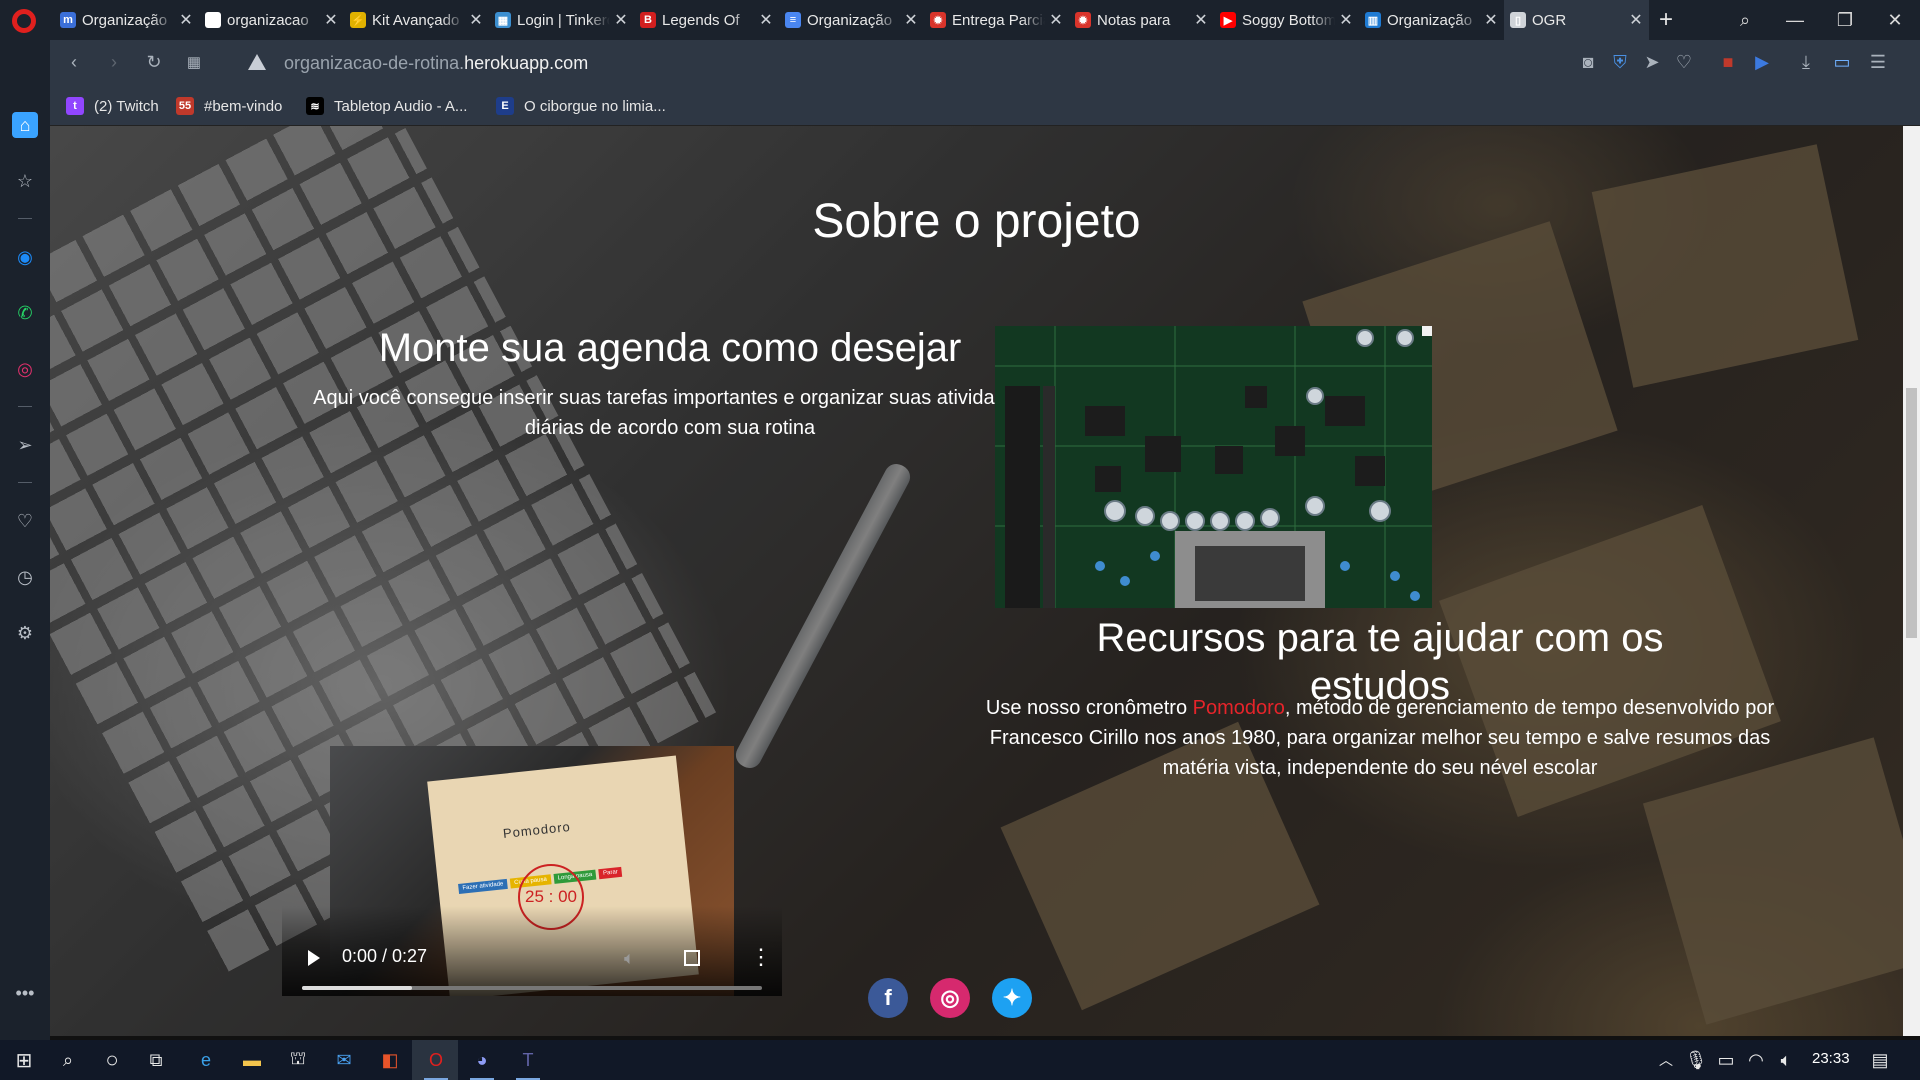 Image resolution: width=1920 pixels, height=1080 pixels. I want to click on tab-title: Entrega Parcial, so click(998, 20).